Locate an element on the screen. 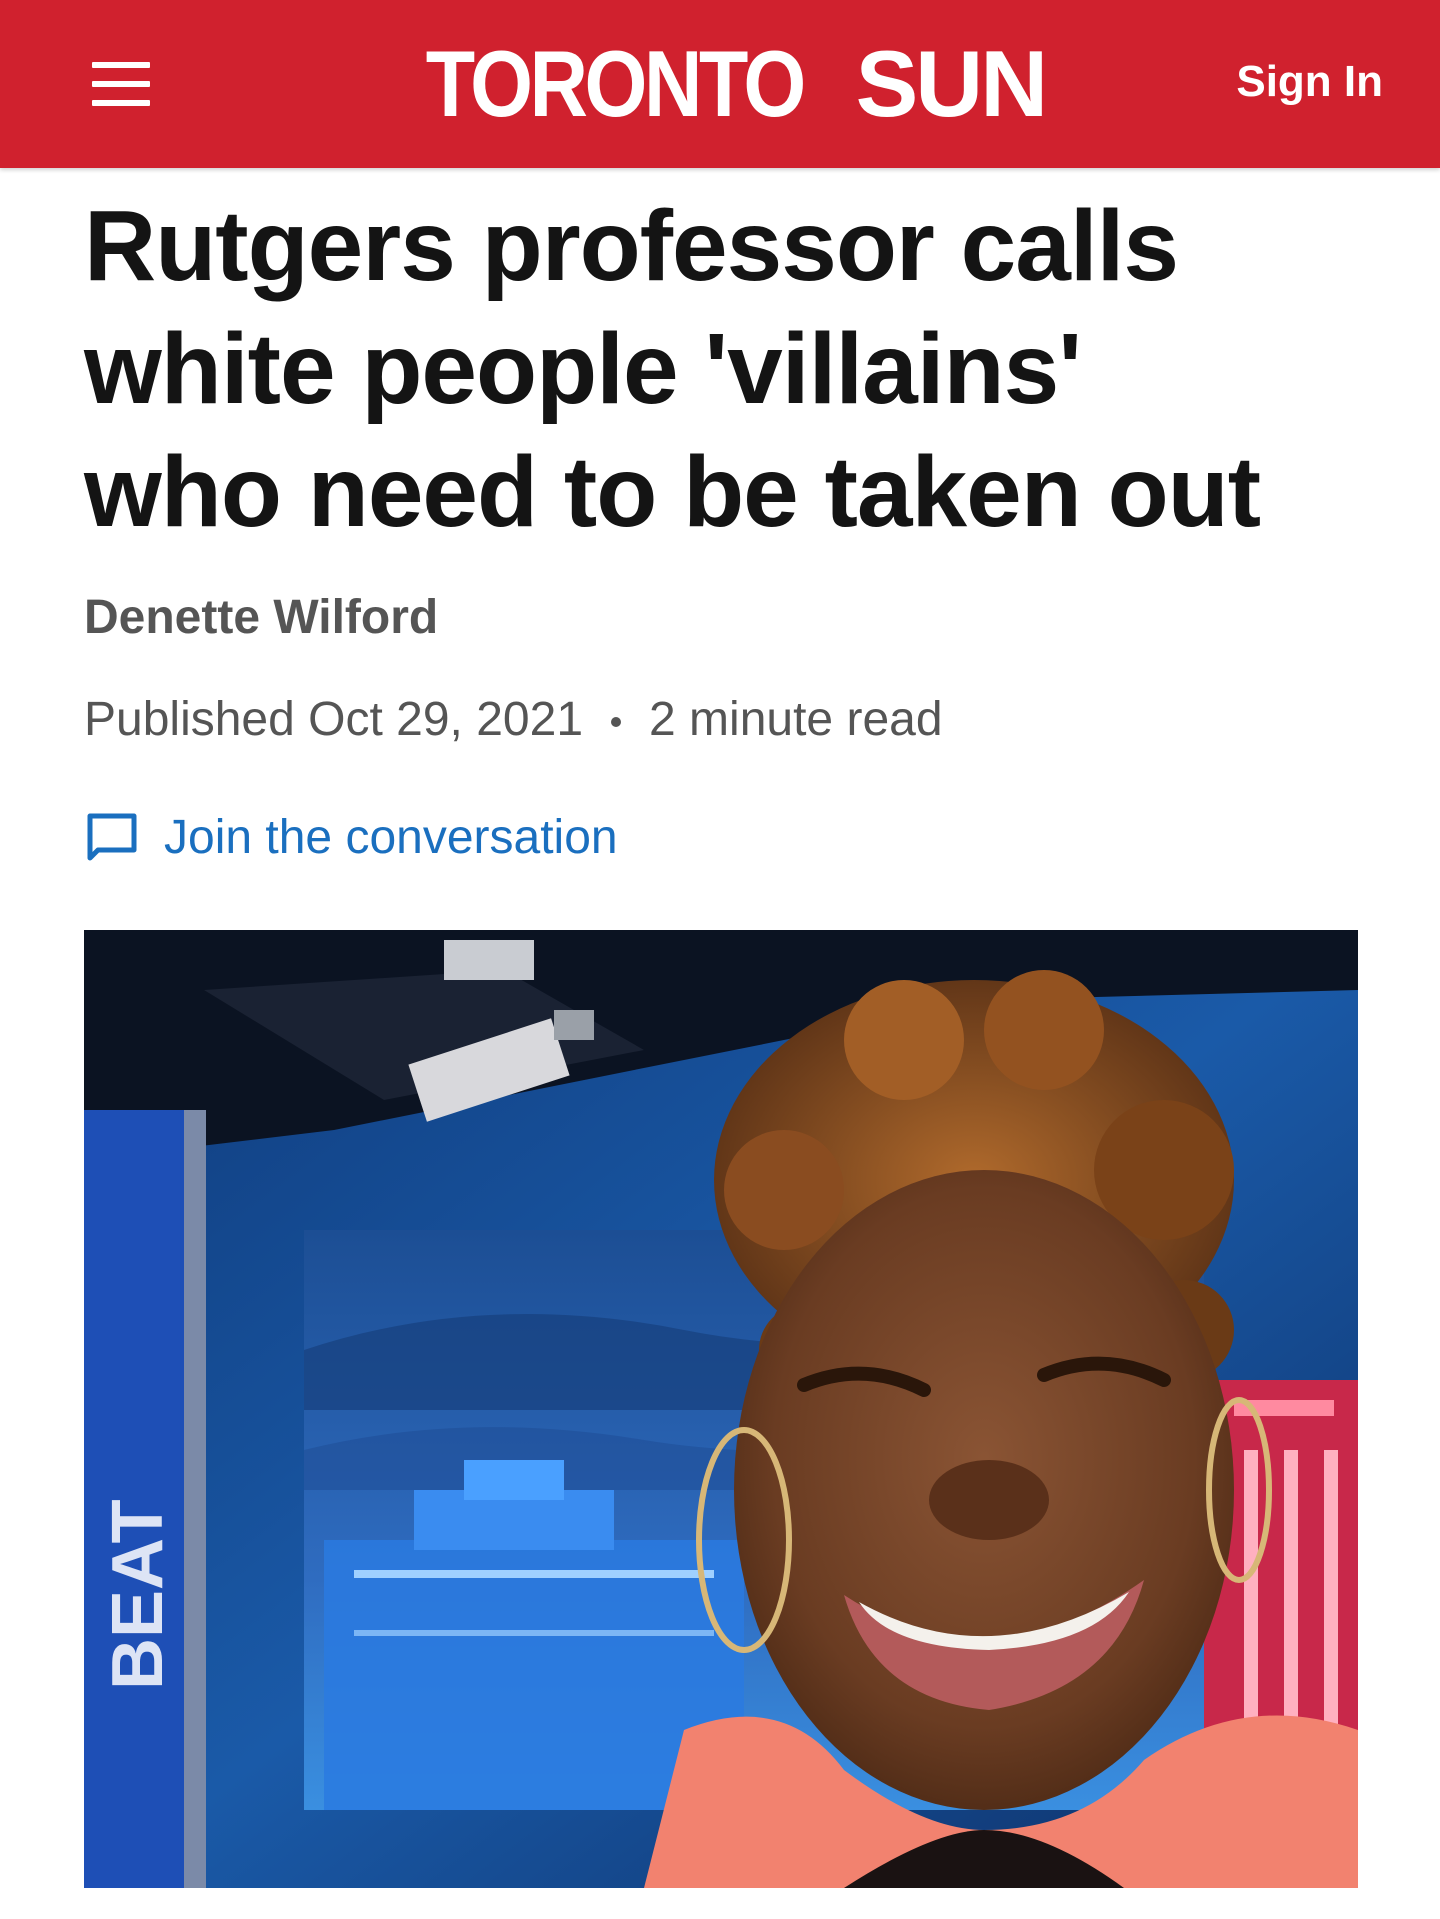  headline-line: who need to be taken out is located at coordinates (672, 492).